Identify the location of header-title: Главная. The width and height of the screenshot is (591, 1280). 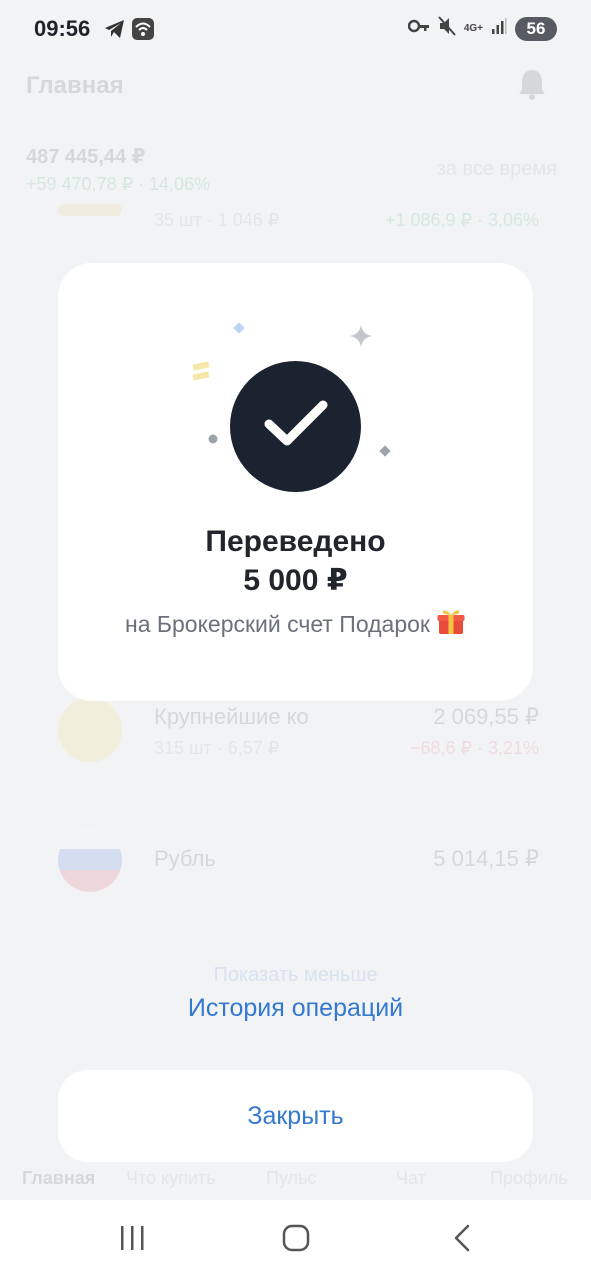
(75, 85).